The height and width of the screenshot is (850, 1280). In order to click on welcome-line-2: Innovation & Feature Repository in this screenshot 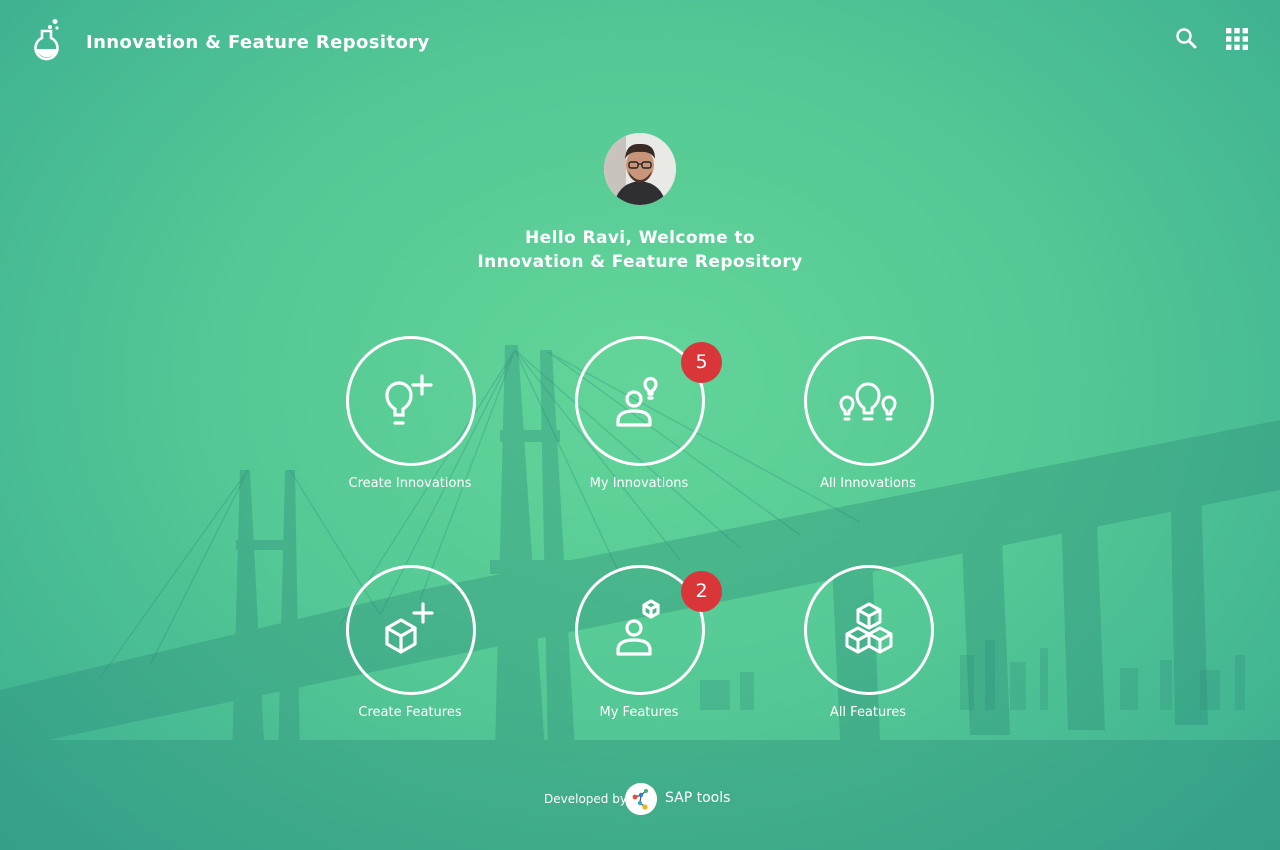, I will do `click(640, 262)`.